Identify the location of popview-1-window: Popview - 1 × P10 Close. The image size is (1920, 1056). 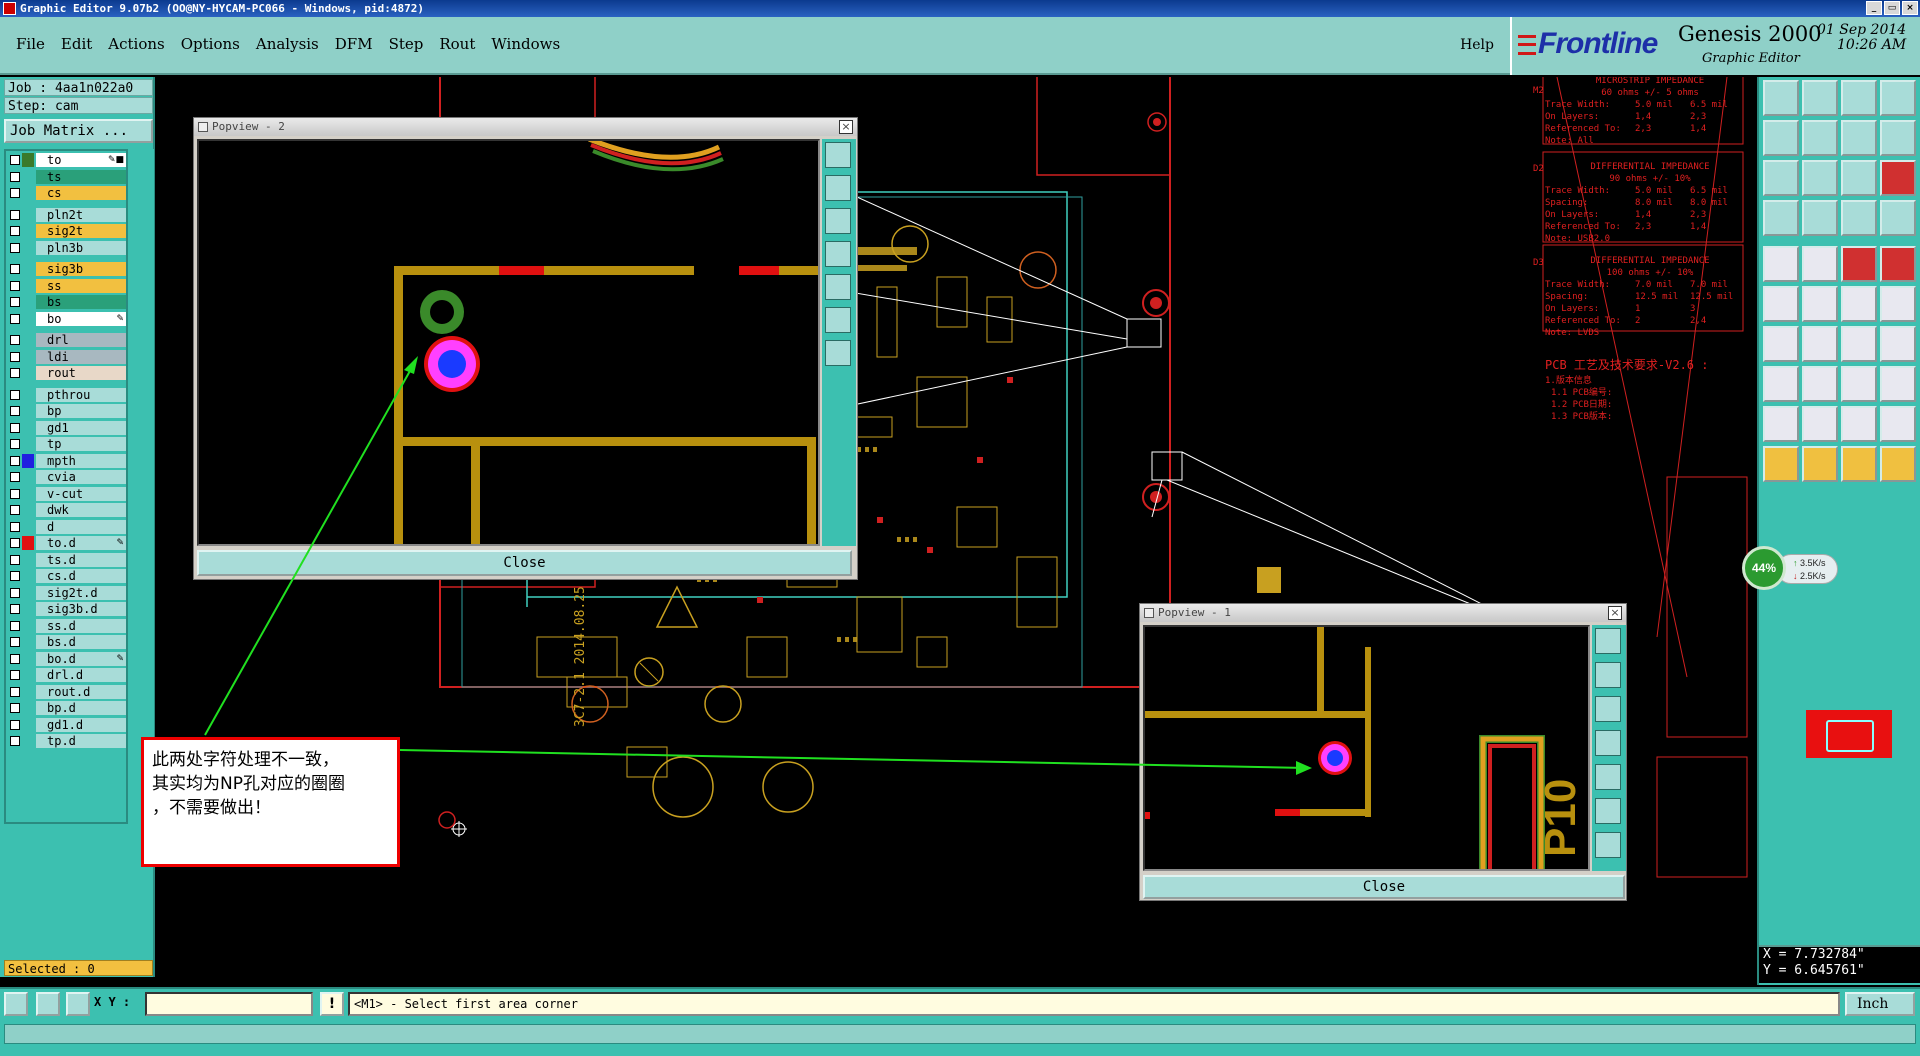
(1383, 752).